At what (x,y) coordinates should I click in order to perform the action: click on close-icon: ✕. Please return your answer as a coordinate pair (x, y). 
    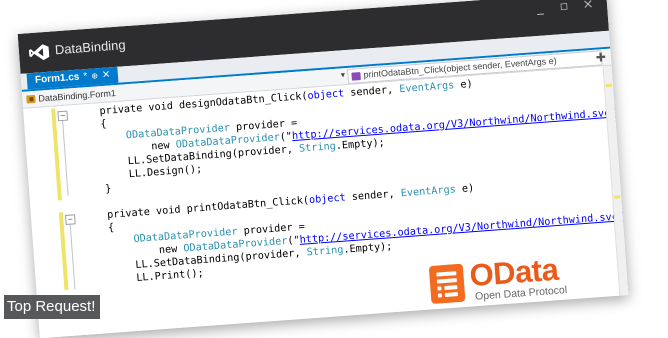
    Looking at the image, I should click on (106, 75).